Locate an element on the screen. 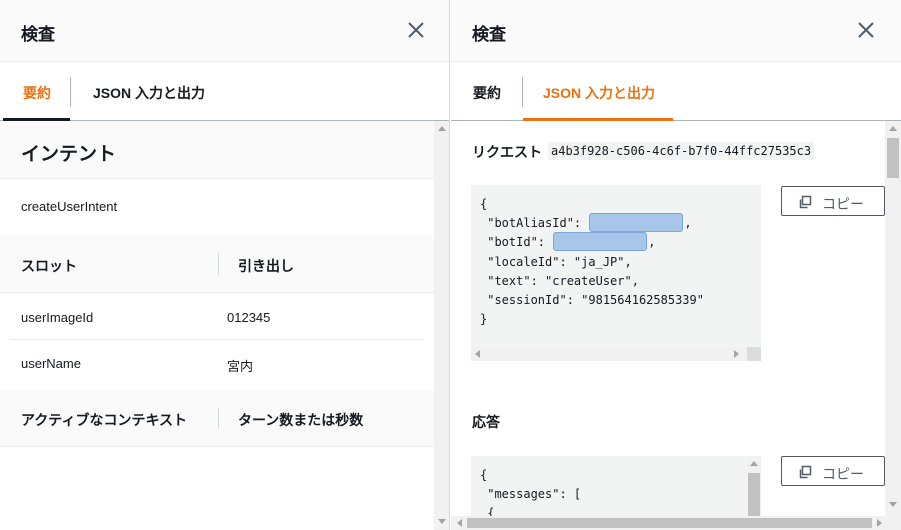 The image size is (901, 530). active-contexts-column-header: アクティブなコンテキスト is located at coordinates (104, 420).